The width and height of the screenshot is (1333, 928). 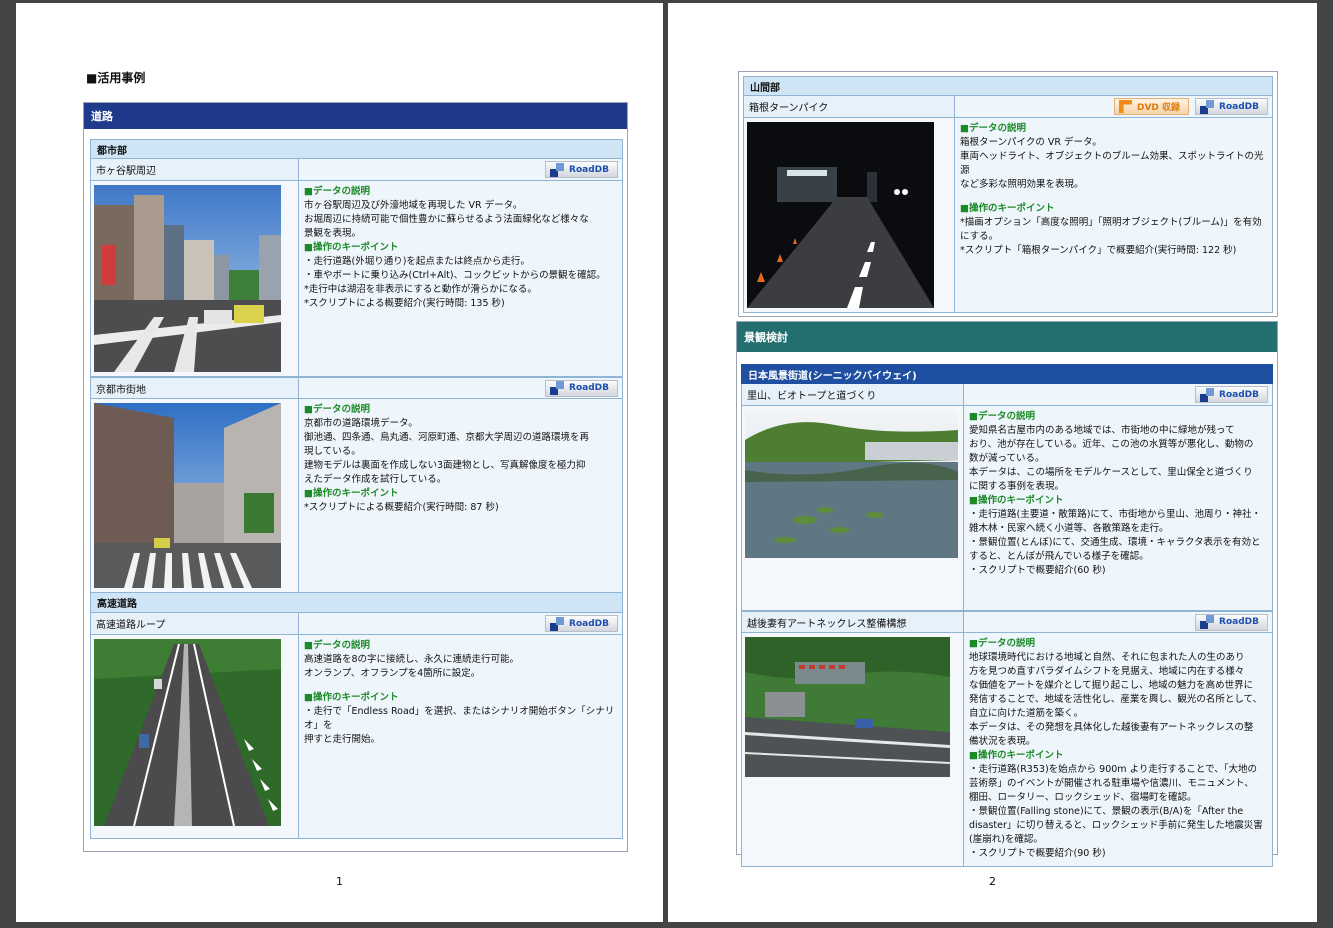 I want to click on group-title: 日本風景街道(シーニックバイウェイ), so click(x=1007, y=374).